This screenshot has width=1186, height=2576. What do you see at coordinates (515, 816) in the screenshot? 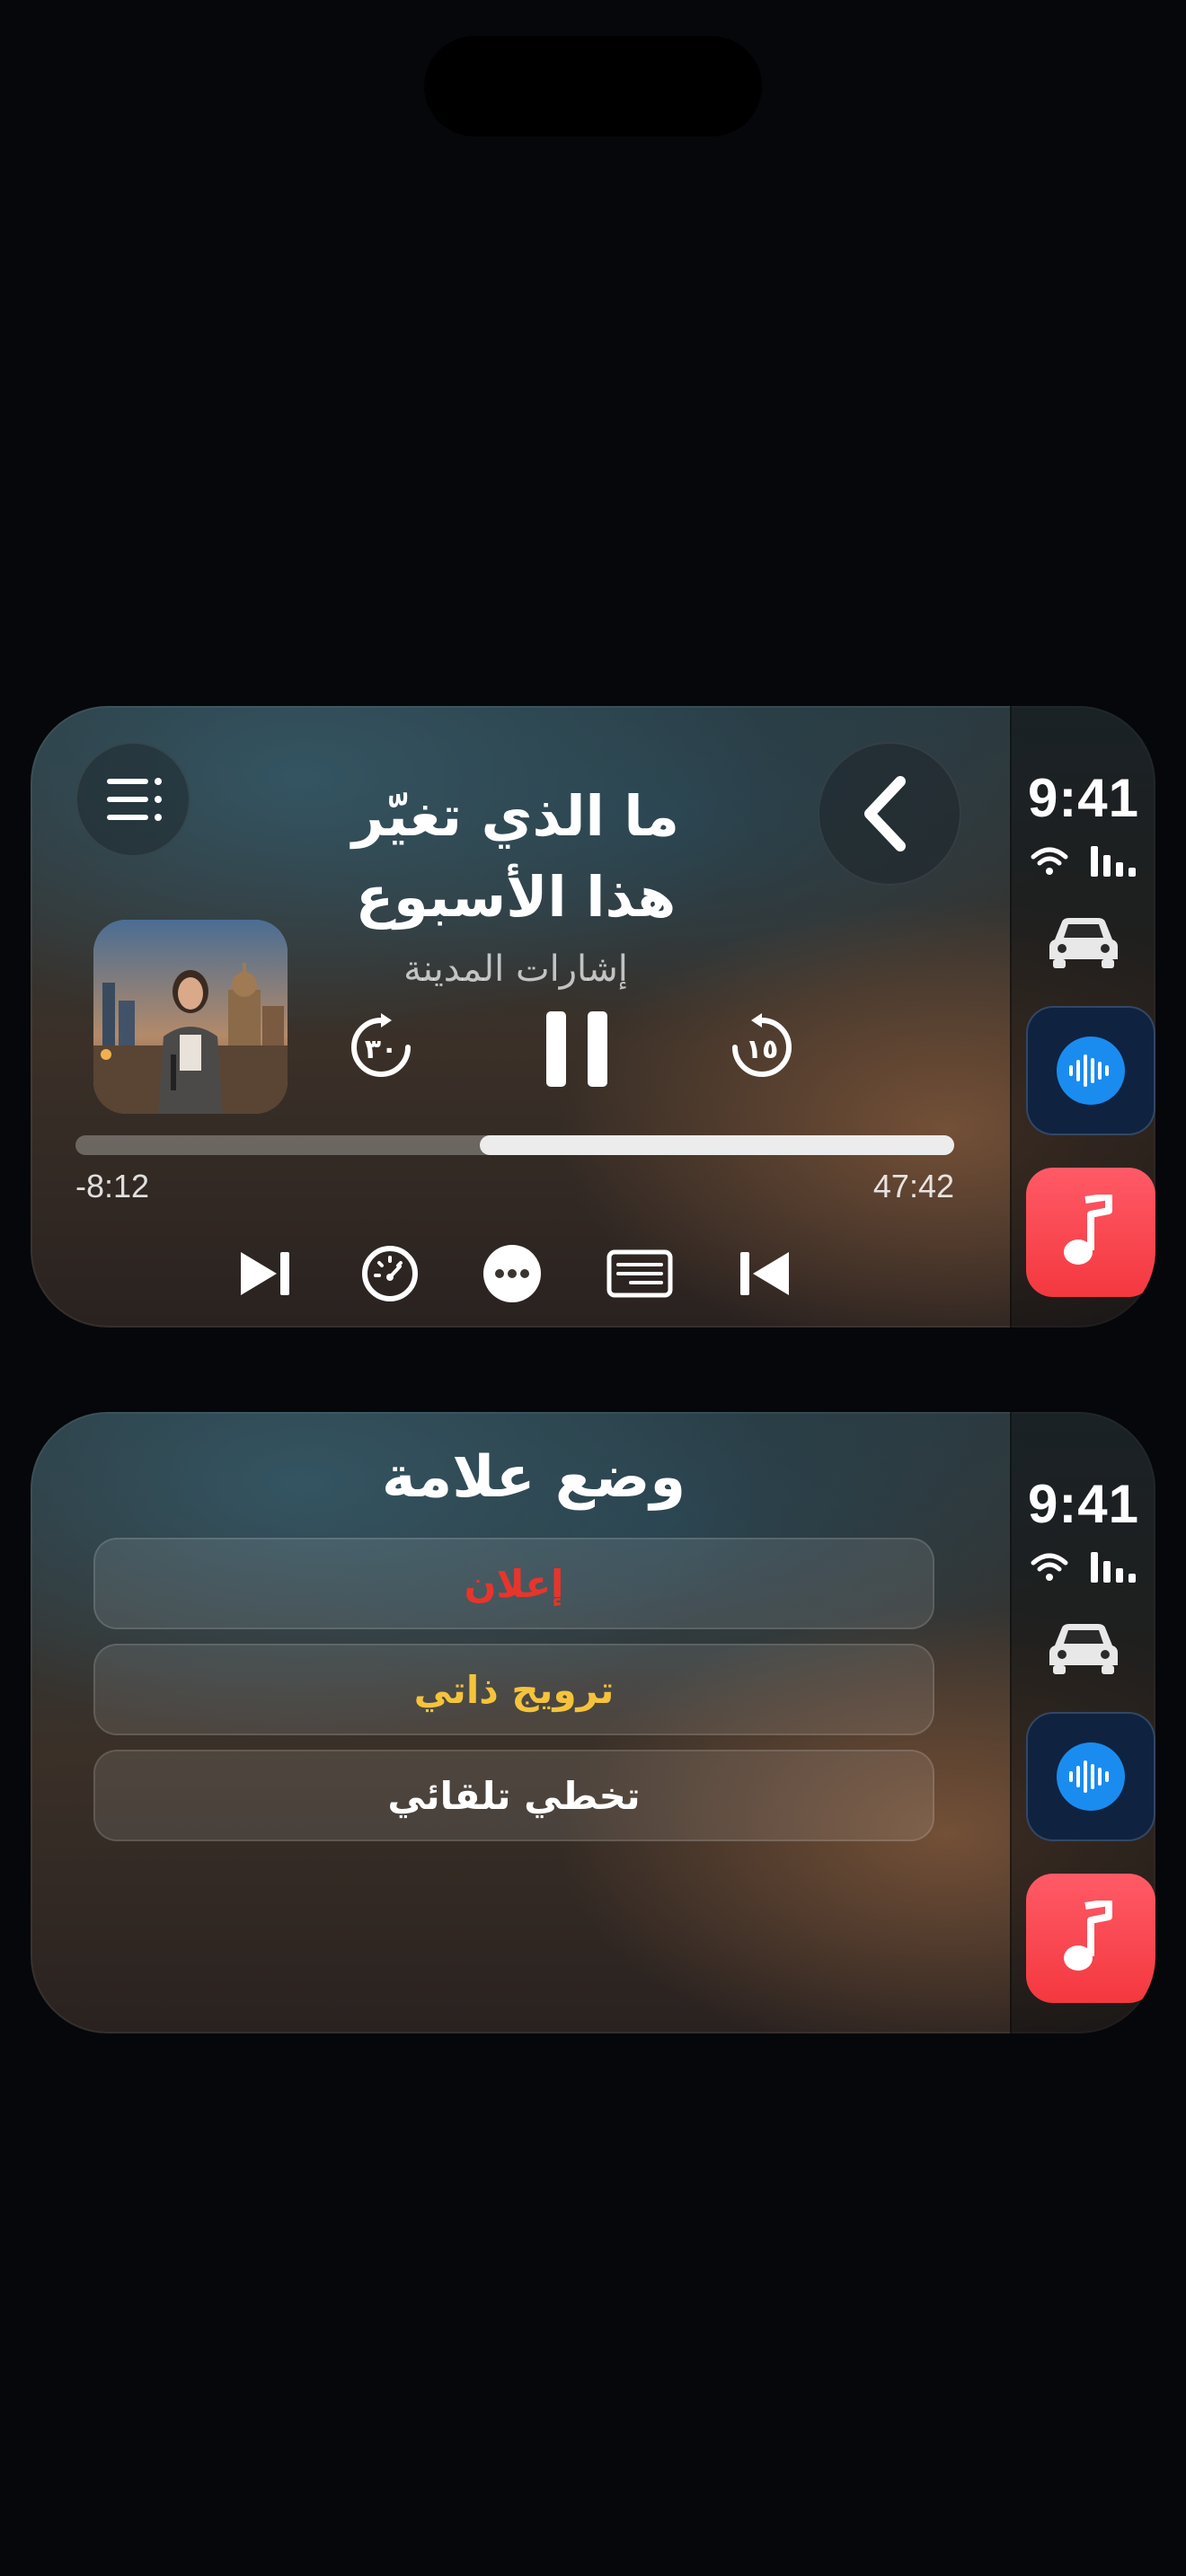
I see `episode-title-line1: ما الذي تغيّر` at bounding box center [515, 816].